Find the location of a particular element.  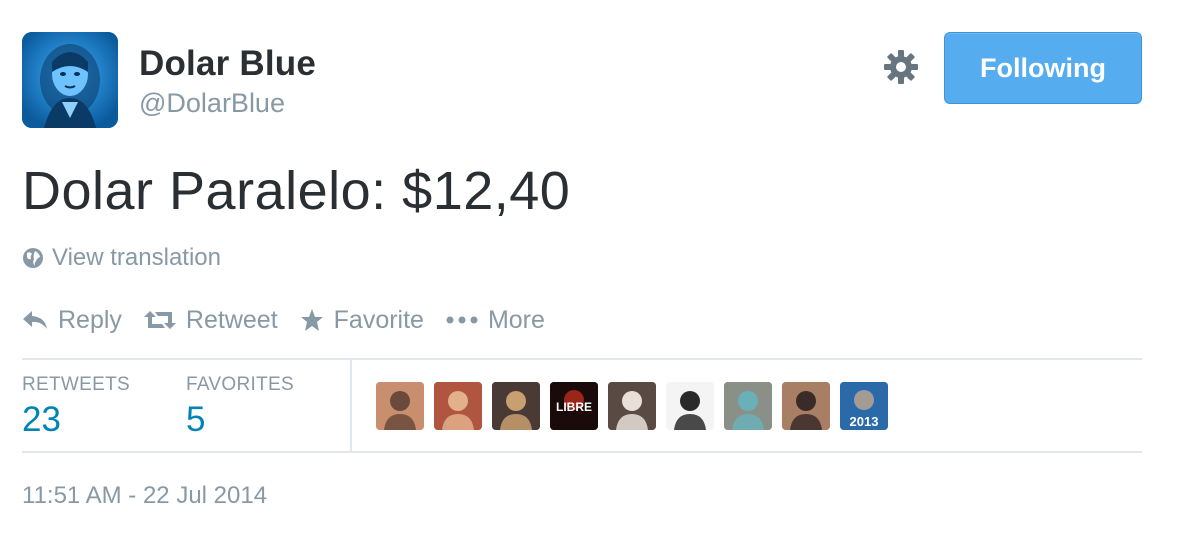

more-label: More is located at coordinates (516, 319).